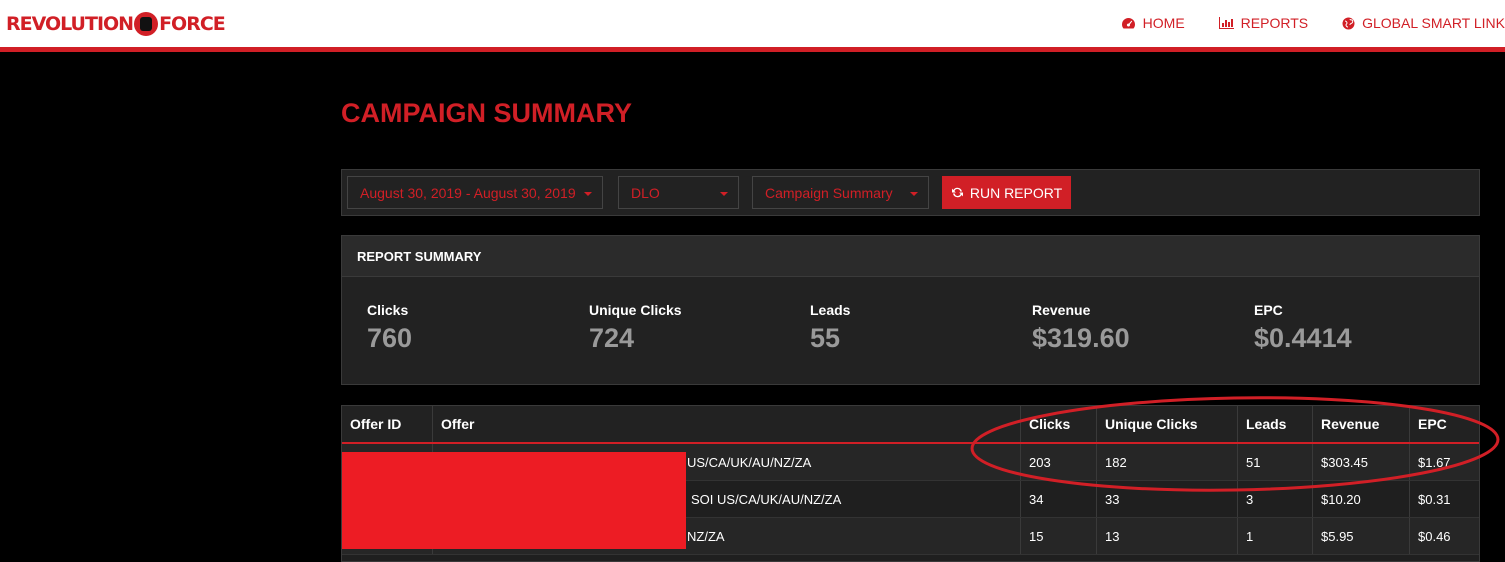 The image size is (1505, 562). Describe the element at coordinates (468, 192) in the screenshot. I see `date-range-value: August 30, 2019 - August 30, 2019` at that location.